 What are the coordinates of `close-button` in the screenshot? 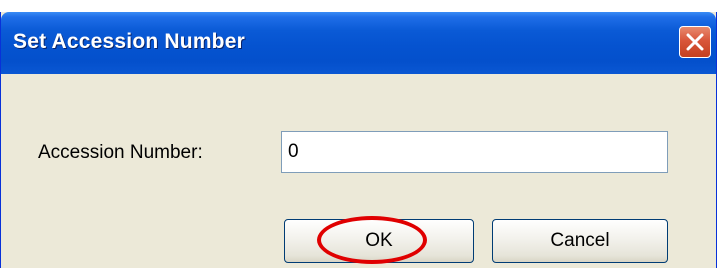 It's located at (695, 42).